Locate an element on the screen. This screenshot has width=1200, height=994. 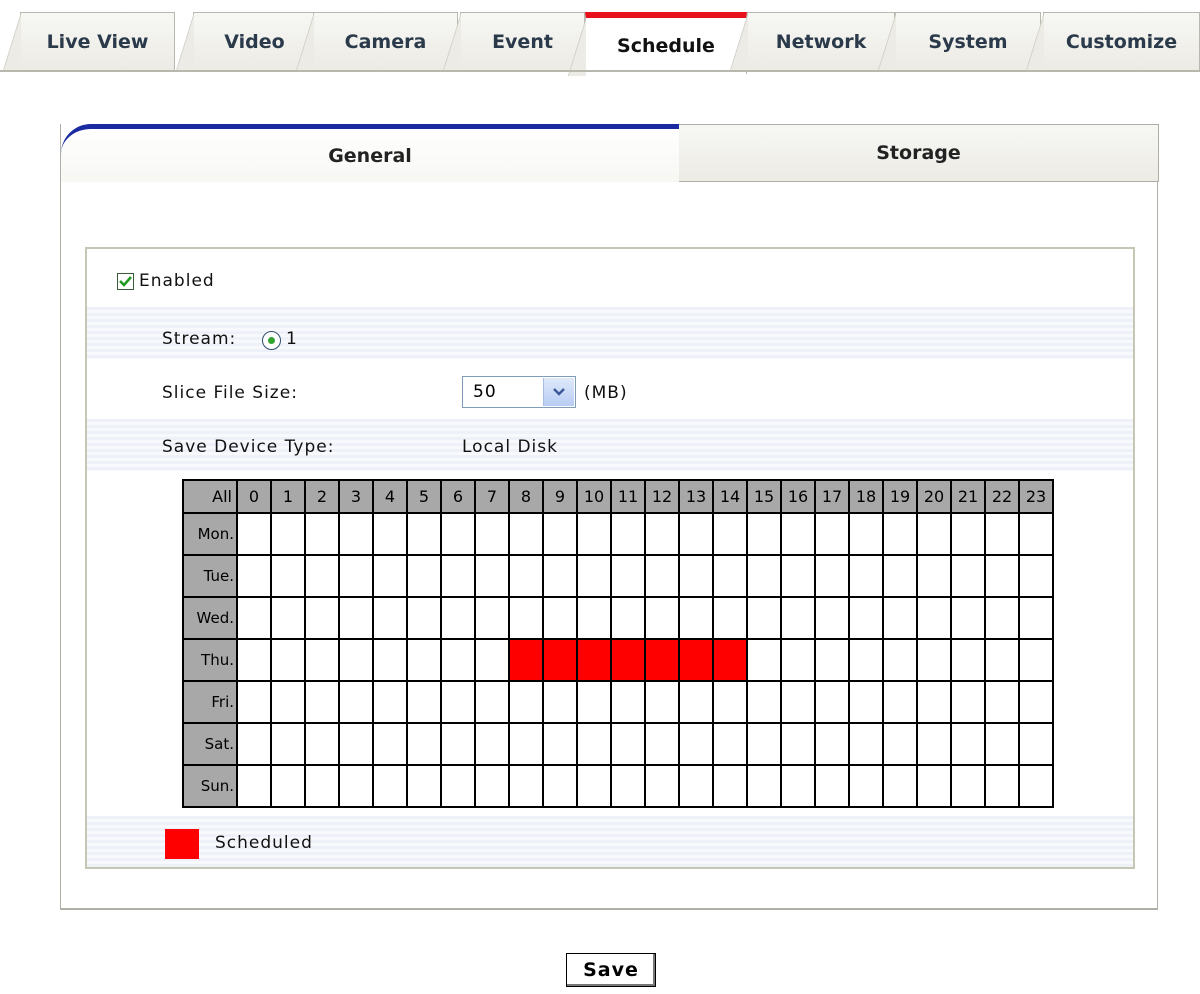
tab-event: Event is located at coordinates (514, 41).